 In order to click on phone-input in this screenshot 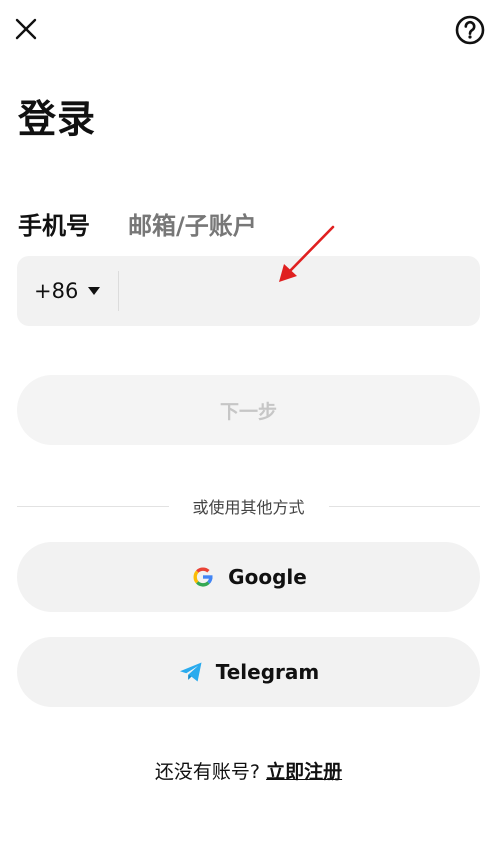, I will do `click(299, 291)`.